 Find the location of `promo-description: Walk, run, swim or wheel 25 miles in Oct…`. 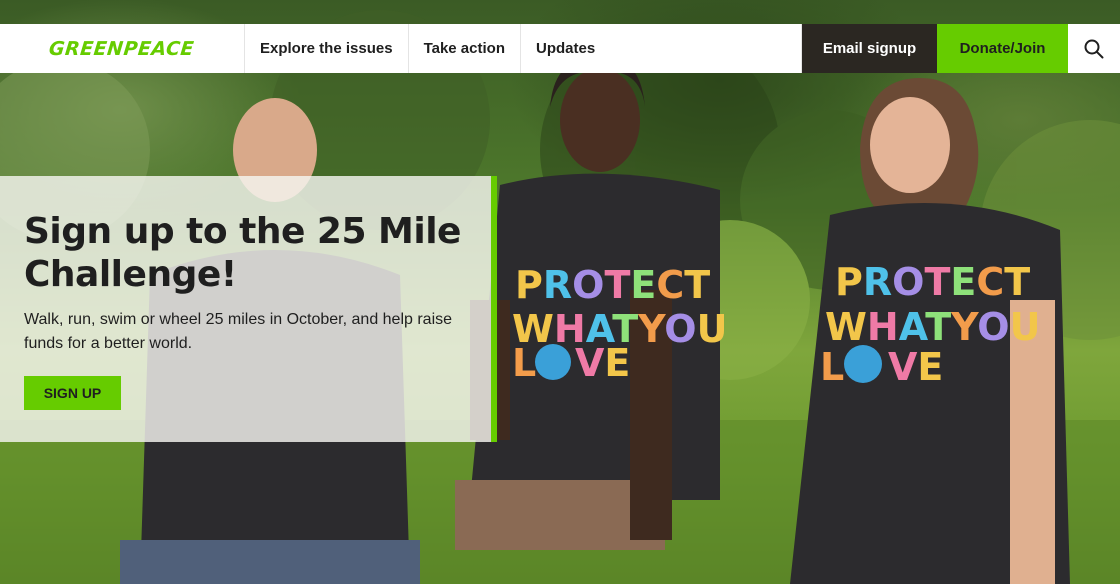

promo-description: Walk, run, swim or wheel 25 miles in Oct… is located at coordinates (238, 331).